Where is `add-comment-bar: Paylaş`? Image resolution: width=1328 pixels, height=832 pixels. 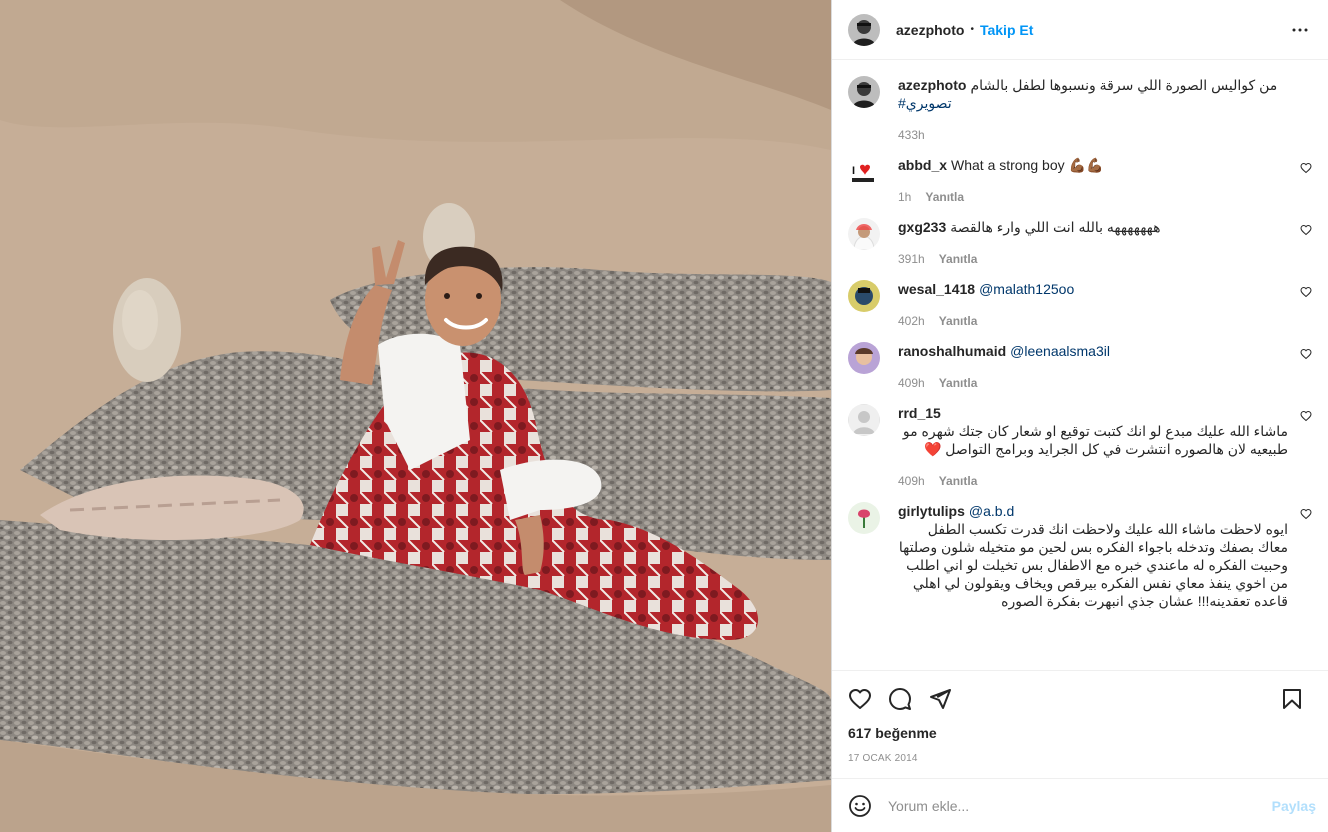 add-comment-bar: Paylaş is located at coordinates (1080, 805).